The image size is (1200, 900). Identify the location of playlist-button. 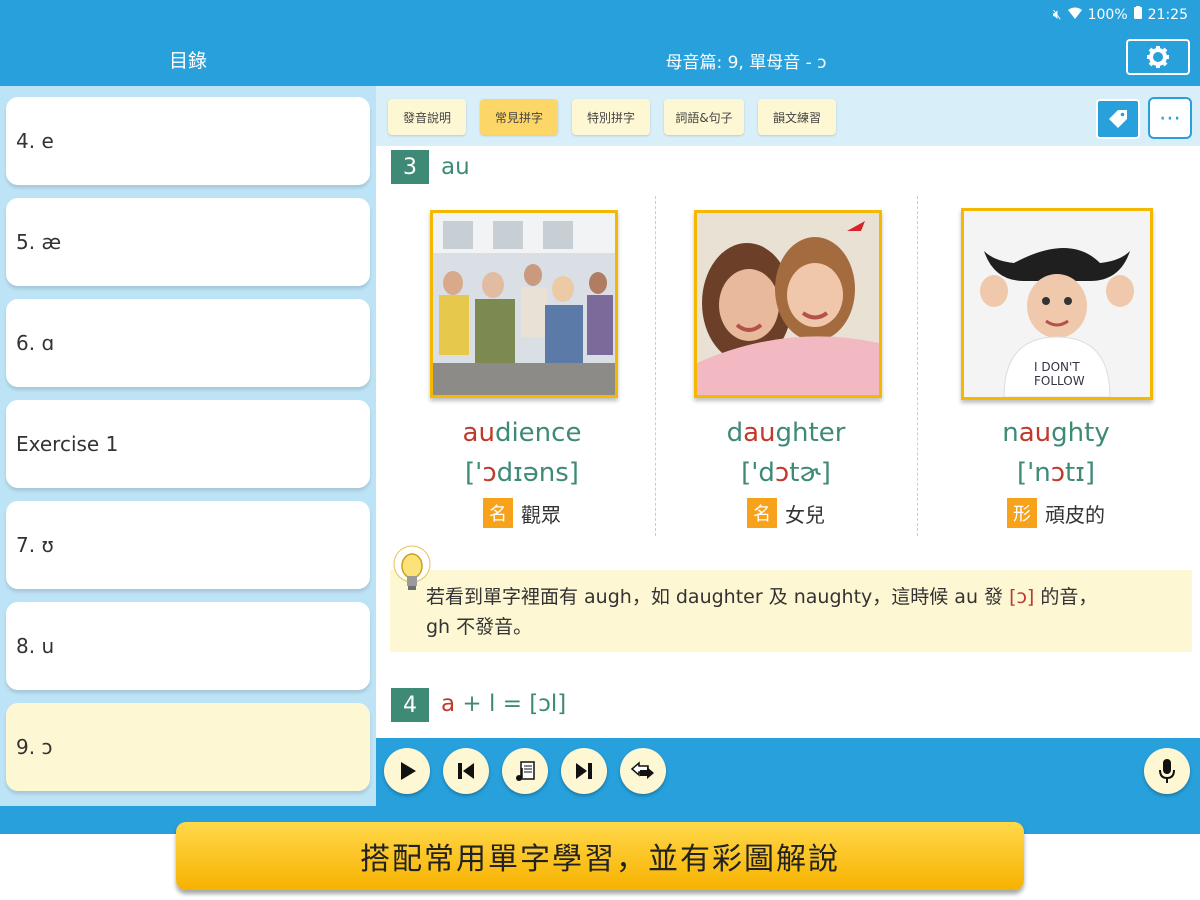
(525, 771).